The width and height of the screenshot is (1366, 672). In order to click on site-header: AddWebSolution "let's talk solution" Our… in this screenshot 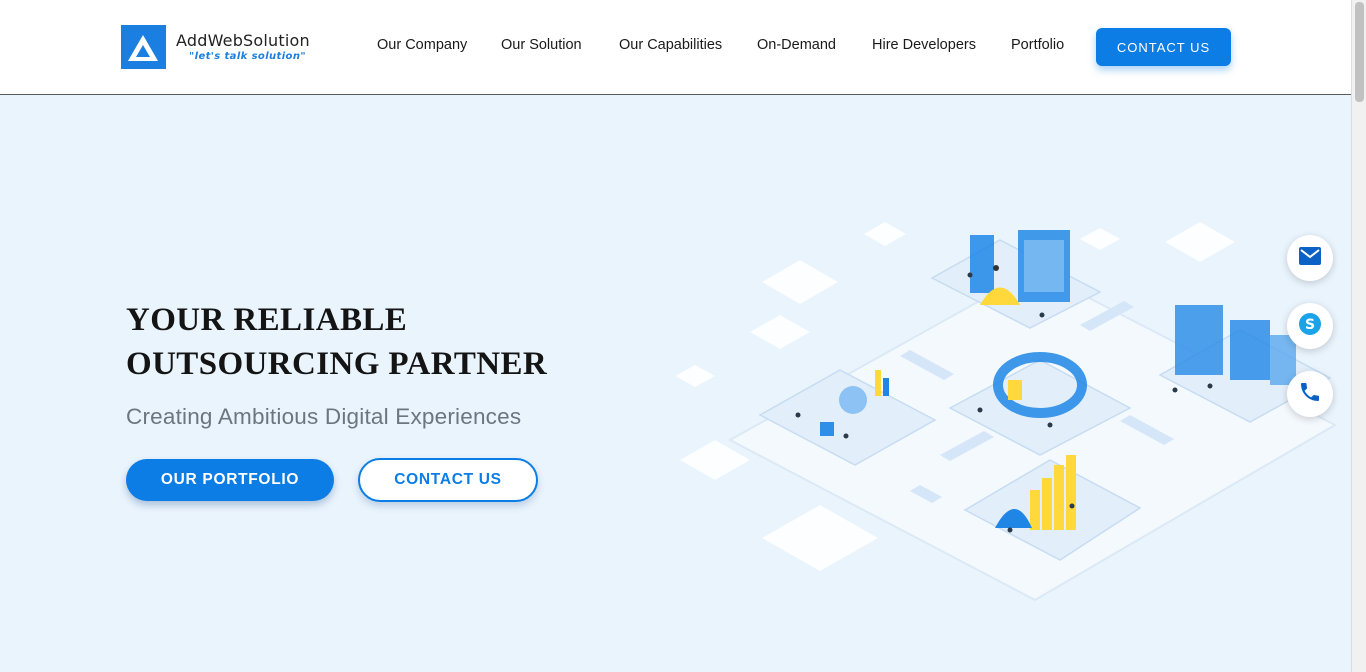, I will do `click(675, 47)`.